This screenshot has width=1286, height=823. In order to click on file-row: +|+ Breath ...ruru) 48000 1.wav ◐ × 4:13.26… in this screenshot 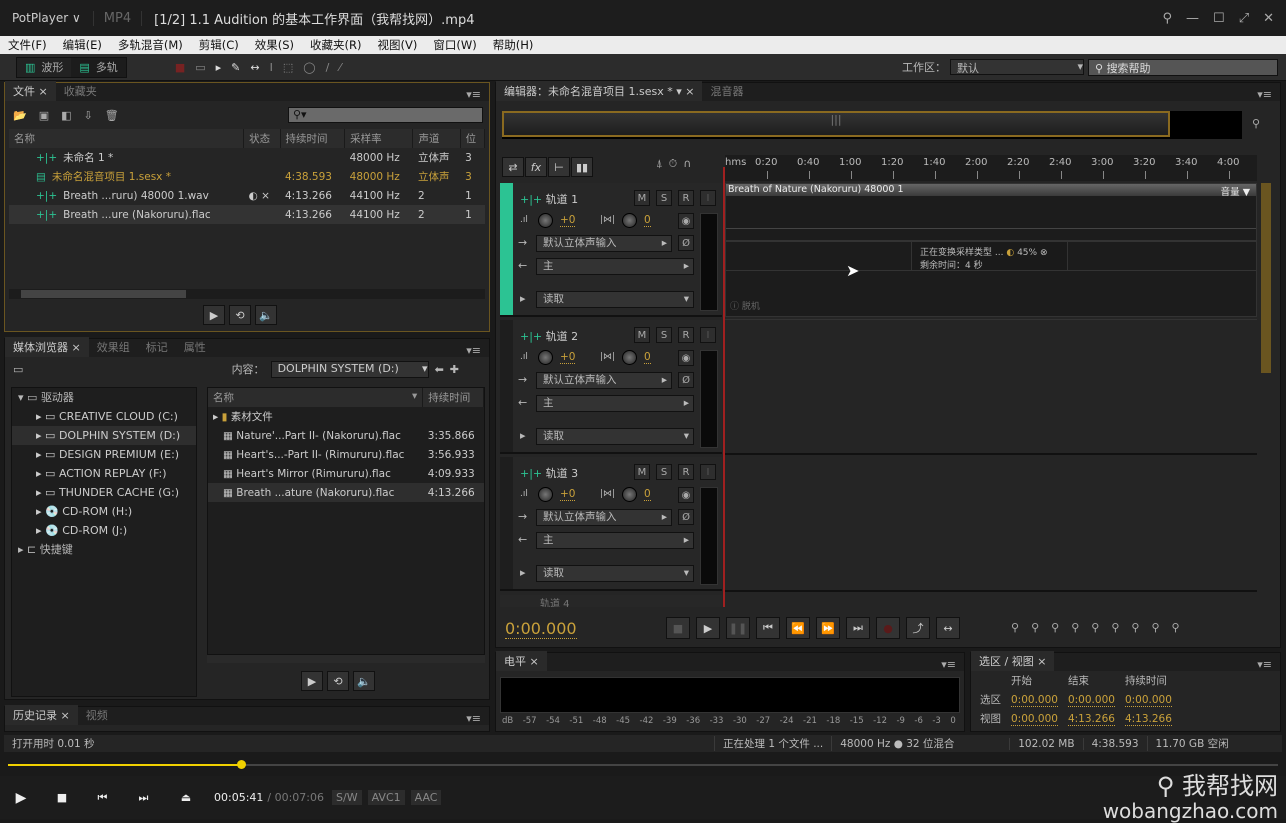, I will do `click(247, 195)`.